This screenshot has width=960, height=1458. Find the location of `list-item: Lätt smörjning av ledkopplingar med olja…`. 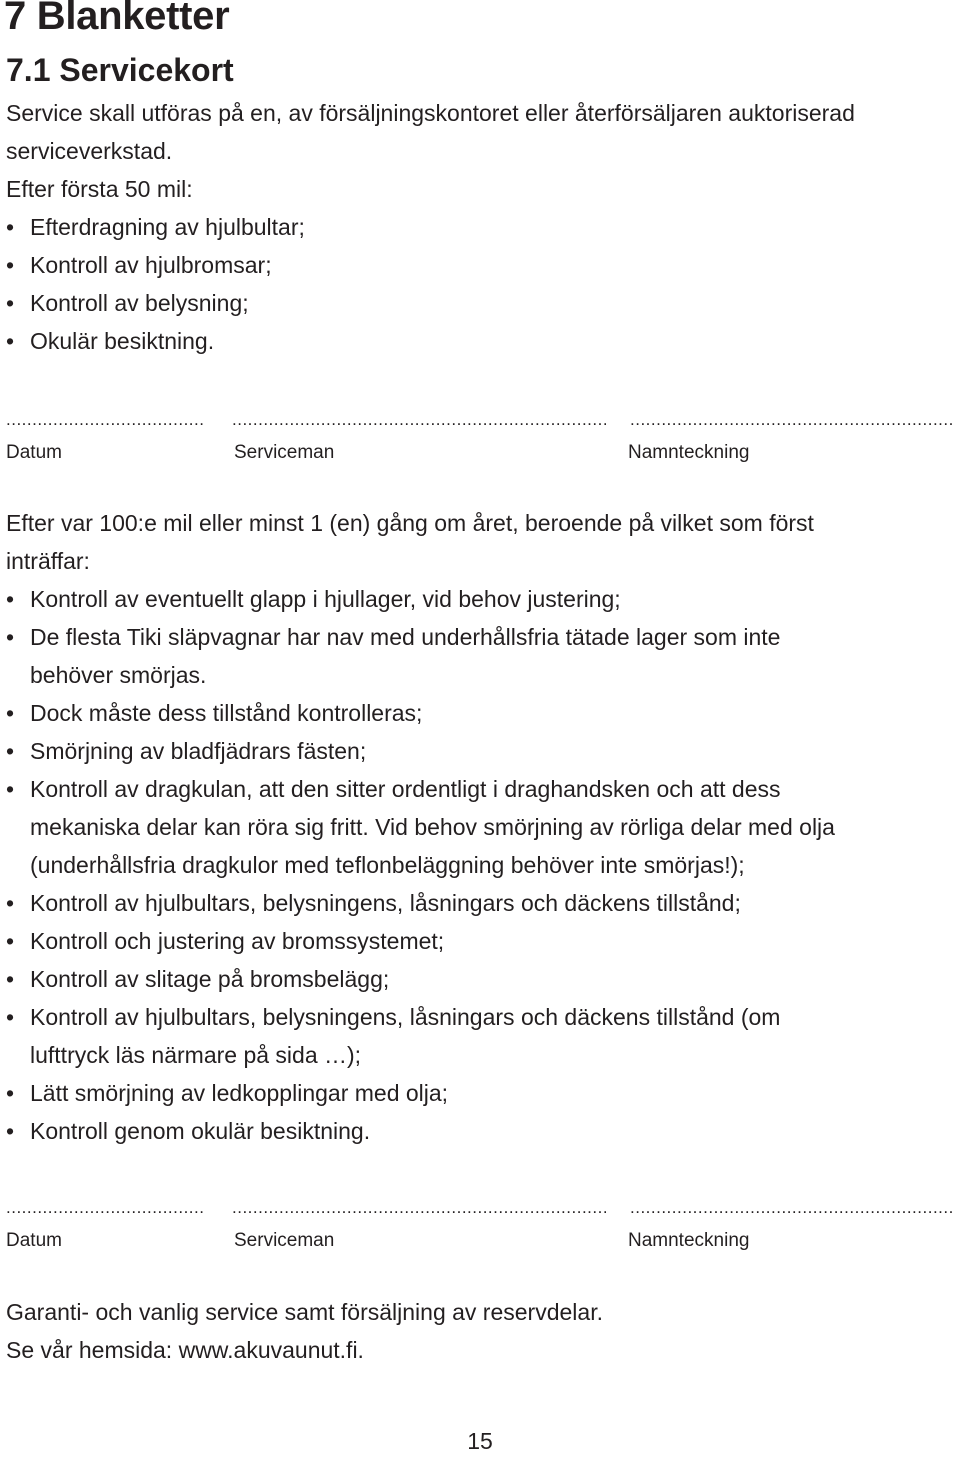

list-item: Lätt smörjning av ledkopplingar med olja… is located at coordinates (420, 1093).